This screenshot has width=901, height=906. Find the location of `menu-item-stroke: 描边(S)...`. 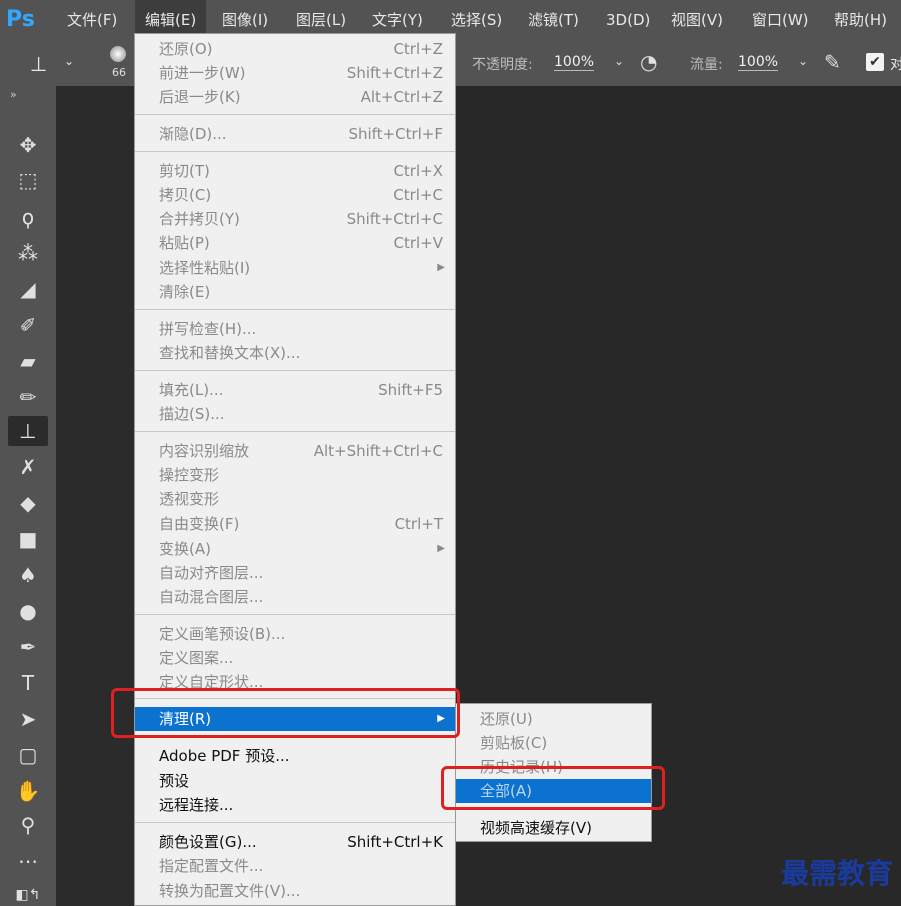

menu-item-stroke: 描边(S)... is located at coordinates (295, 414).